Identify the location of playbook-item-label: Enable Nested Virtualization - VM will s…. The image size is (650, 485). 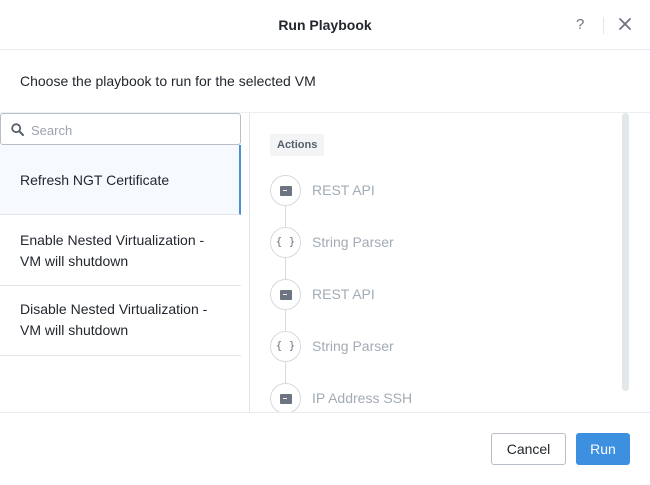
(112, 250).